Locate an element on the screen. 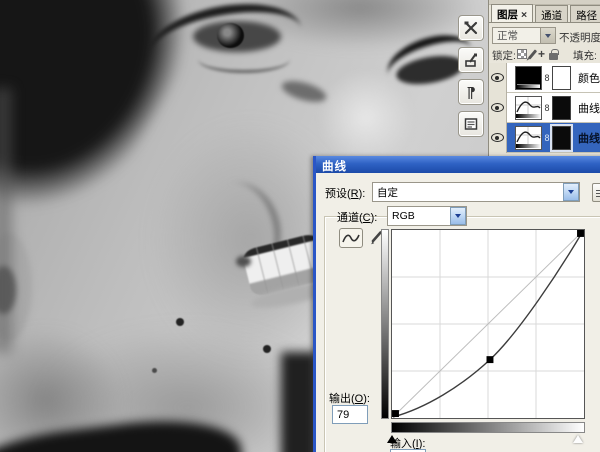 The image size is (600, 452). blend-mode-value: 正常 is located at coordinates (507, 36).